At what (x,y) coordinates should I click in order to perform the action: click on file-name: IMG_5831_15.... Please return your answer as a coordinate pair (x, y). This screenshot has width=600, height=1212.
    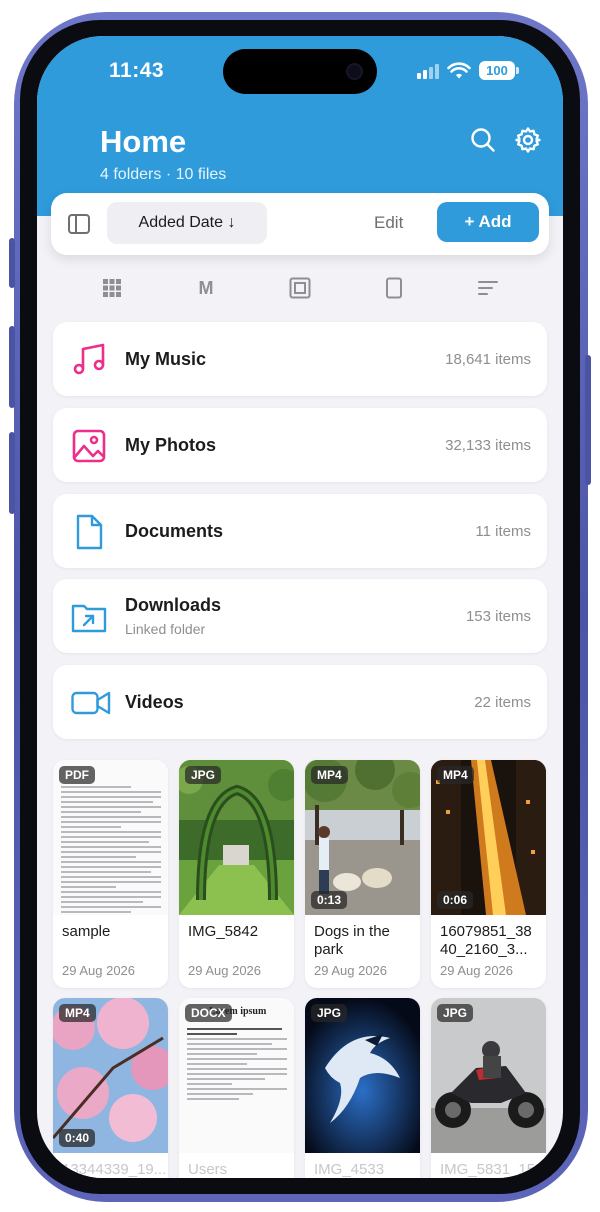
    Looking at the image, I should click on (493, 1169).